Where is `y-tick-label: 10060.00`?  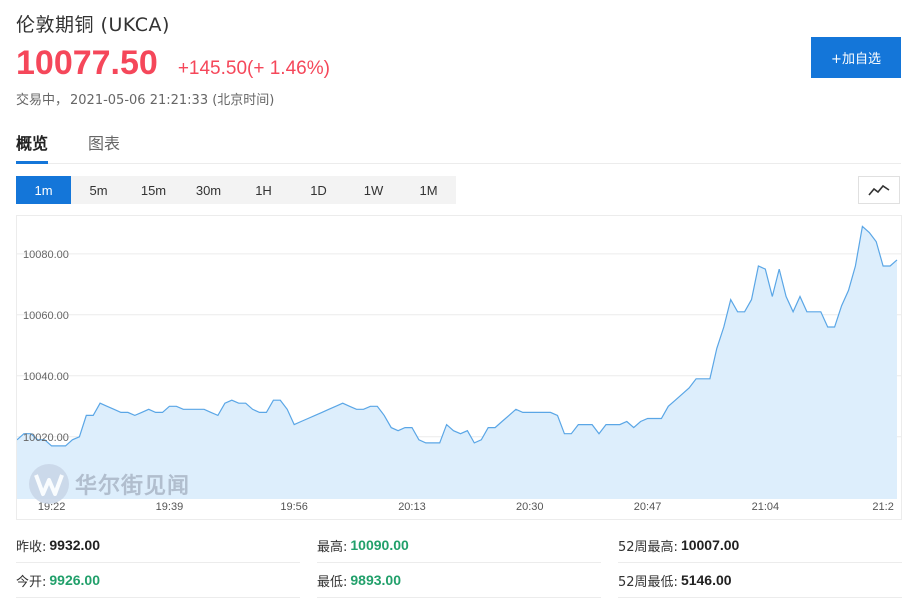 y-tick-label: 10060.00 is located at coordinates (46, 316).